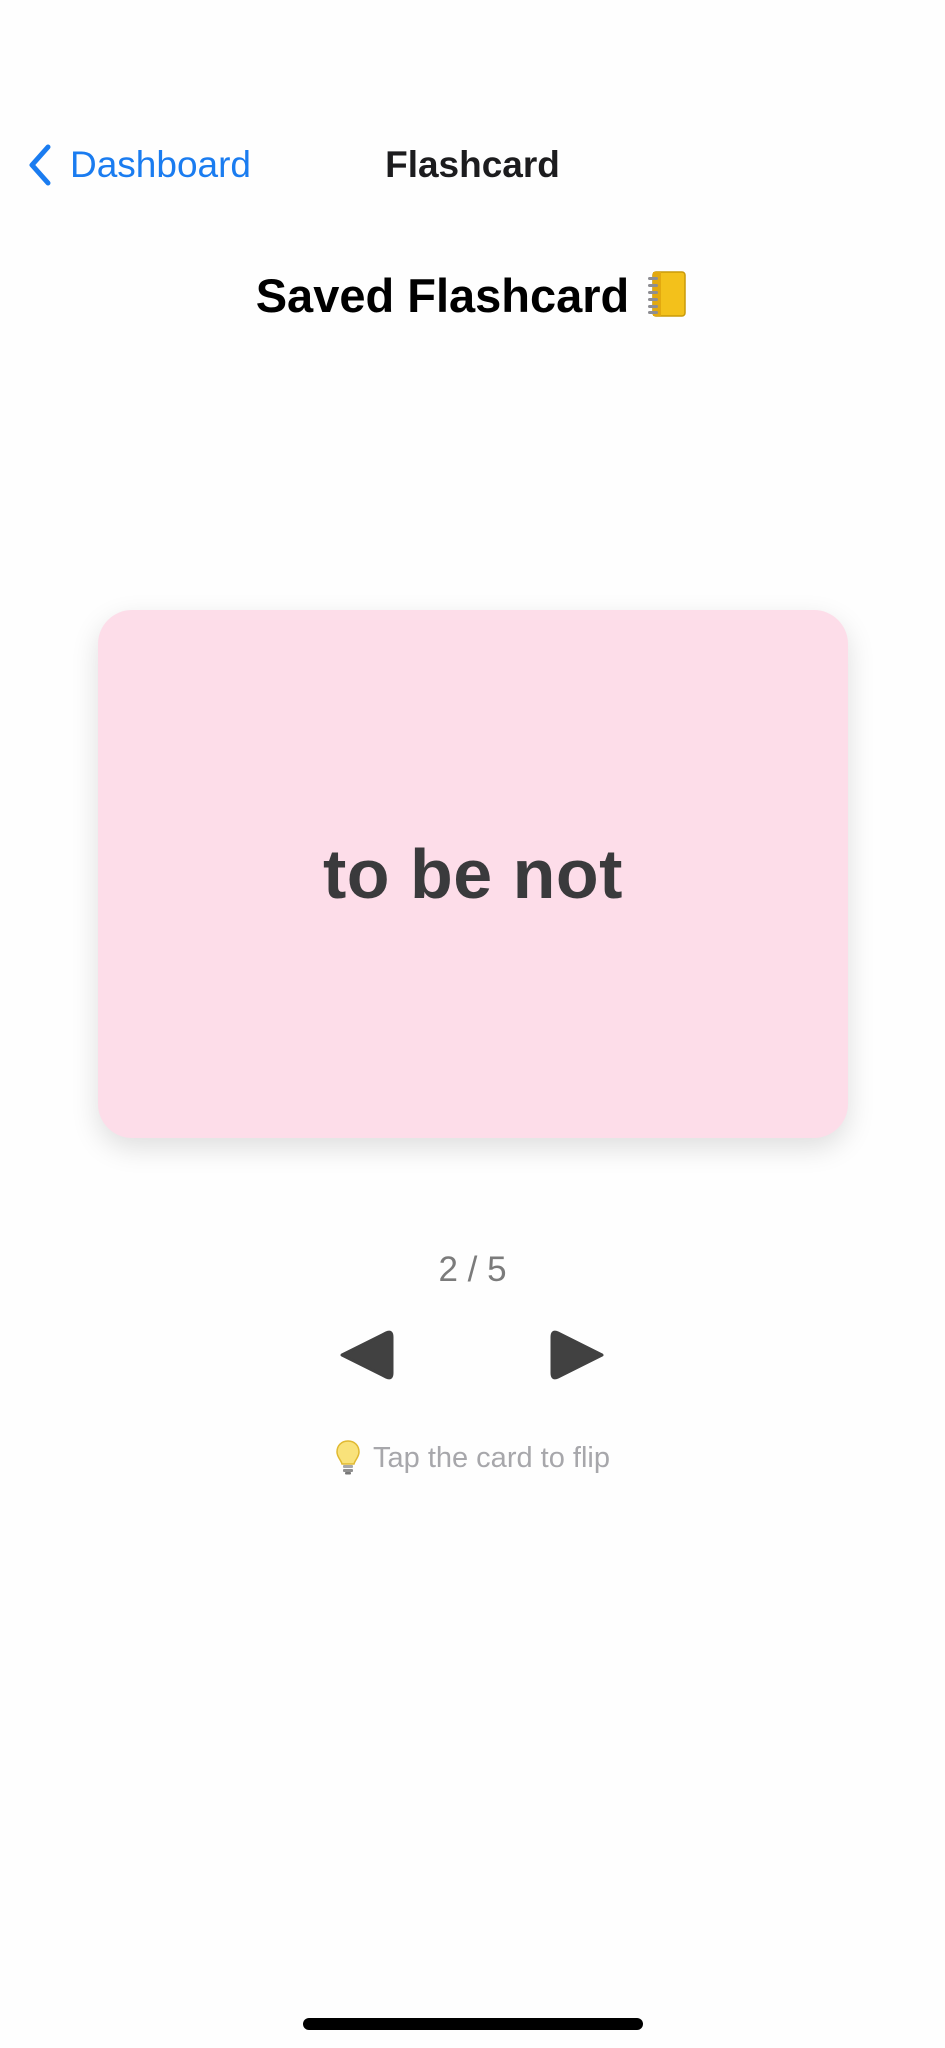  What do you see at coordinates (348, 1462) in the screenshot?
I see `lightbulb-icon` at bounding box center [348, 1462].